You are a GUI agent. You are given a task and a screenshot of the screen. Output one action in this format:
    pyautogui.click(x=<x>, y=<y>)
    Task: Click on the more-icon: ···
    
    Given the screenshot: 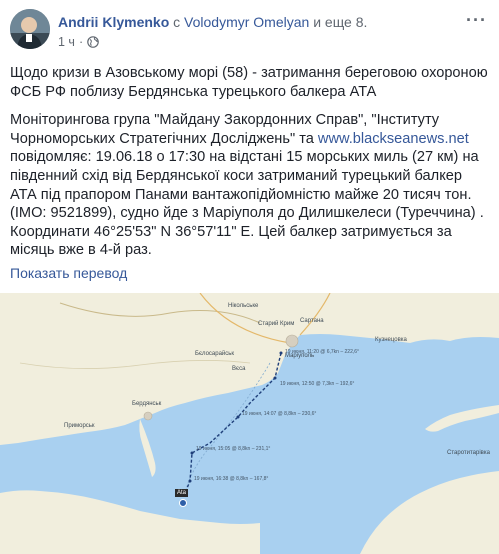 What is the action you would take?
    pyautogui.click(x=476, y=20)
    